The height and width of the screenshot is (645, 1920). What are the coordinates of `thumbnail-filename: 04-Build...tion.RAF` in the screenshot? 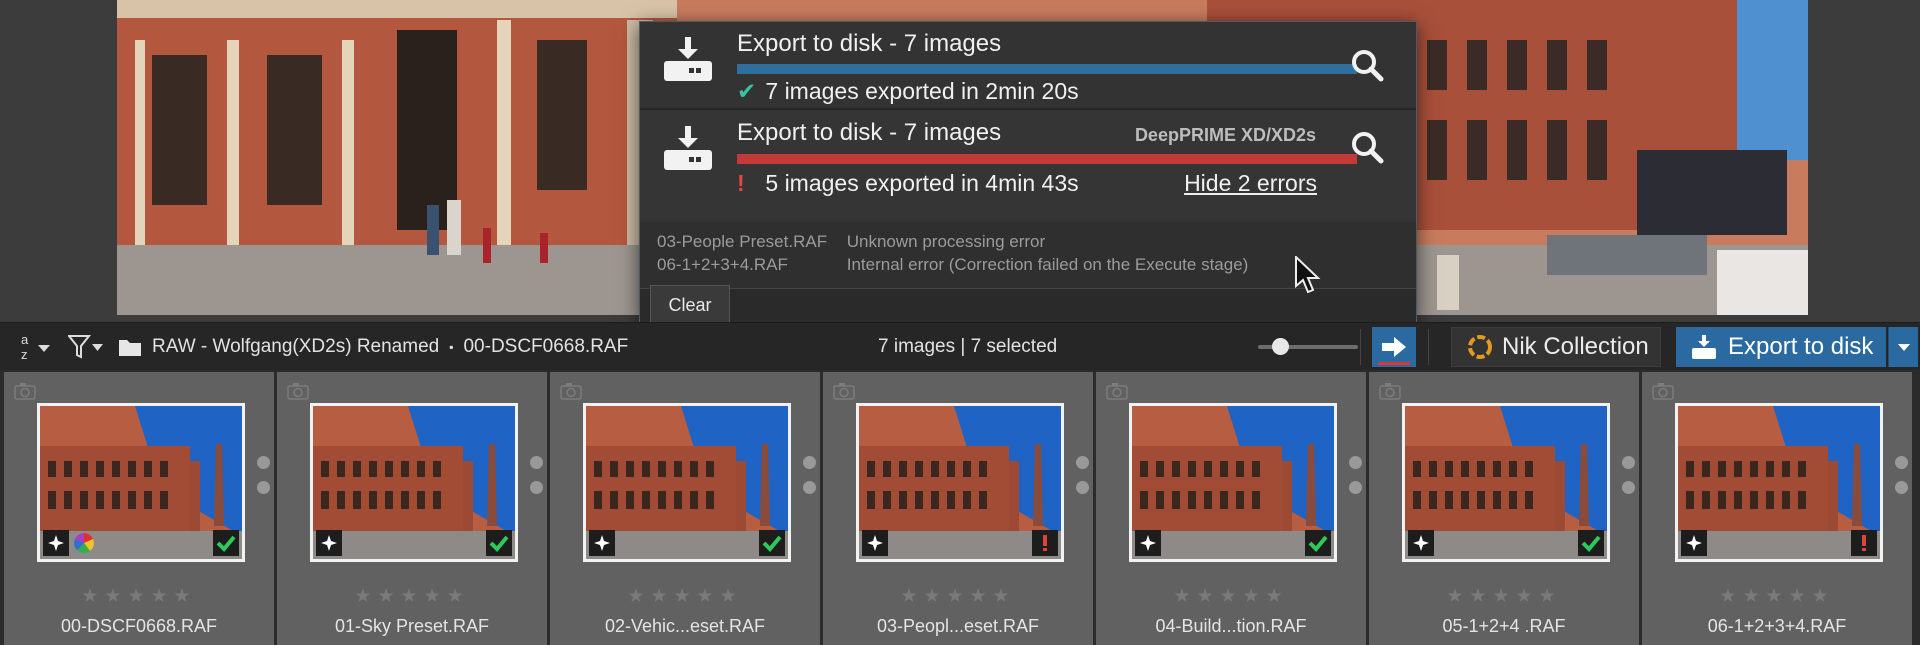 It's located at (1231, 626).